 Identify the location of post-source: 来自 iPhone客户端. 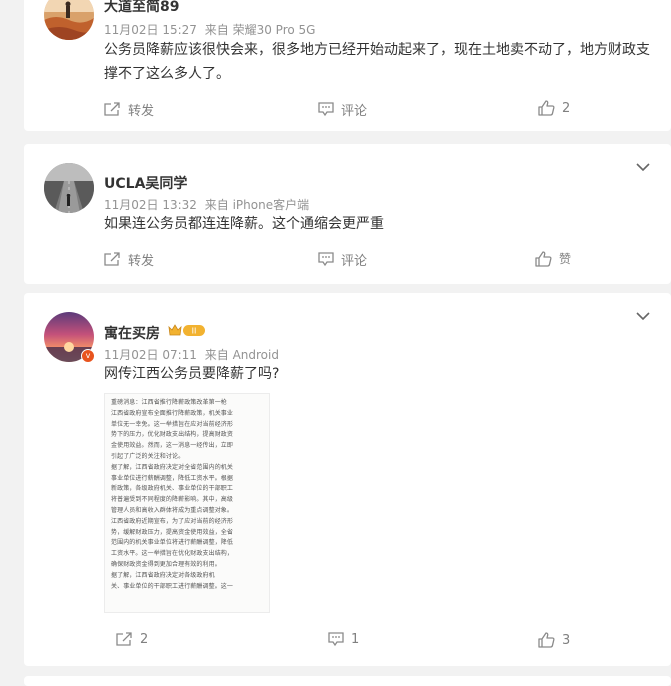
(257, 205).